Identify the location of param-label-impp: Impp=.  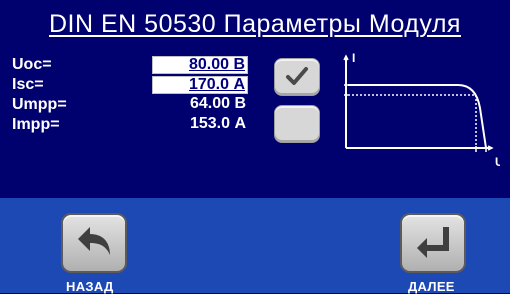
(36, 124).